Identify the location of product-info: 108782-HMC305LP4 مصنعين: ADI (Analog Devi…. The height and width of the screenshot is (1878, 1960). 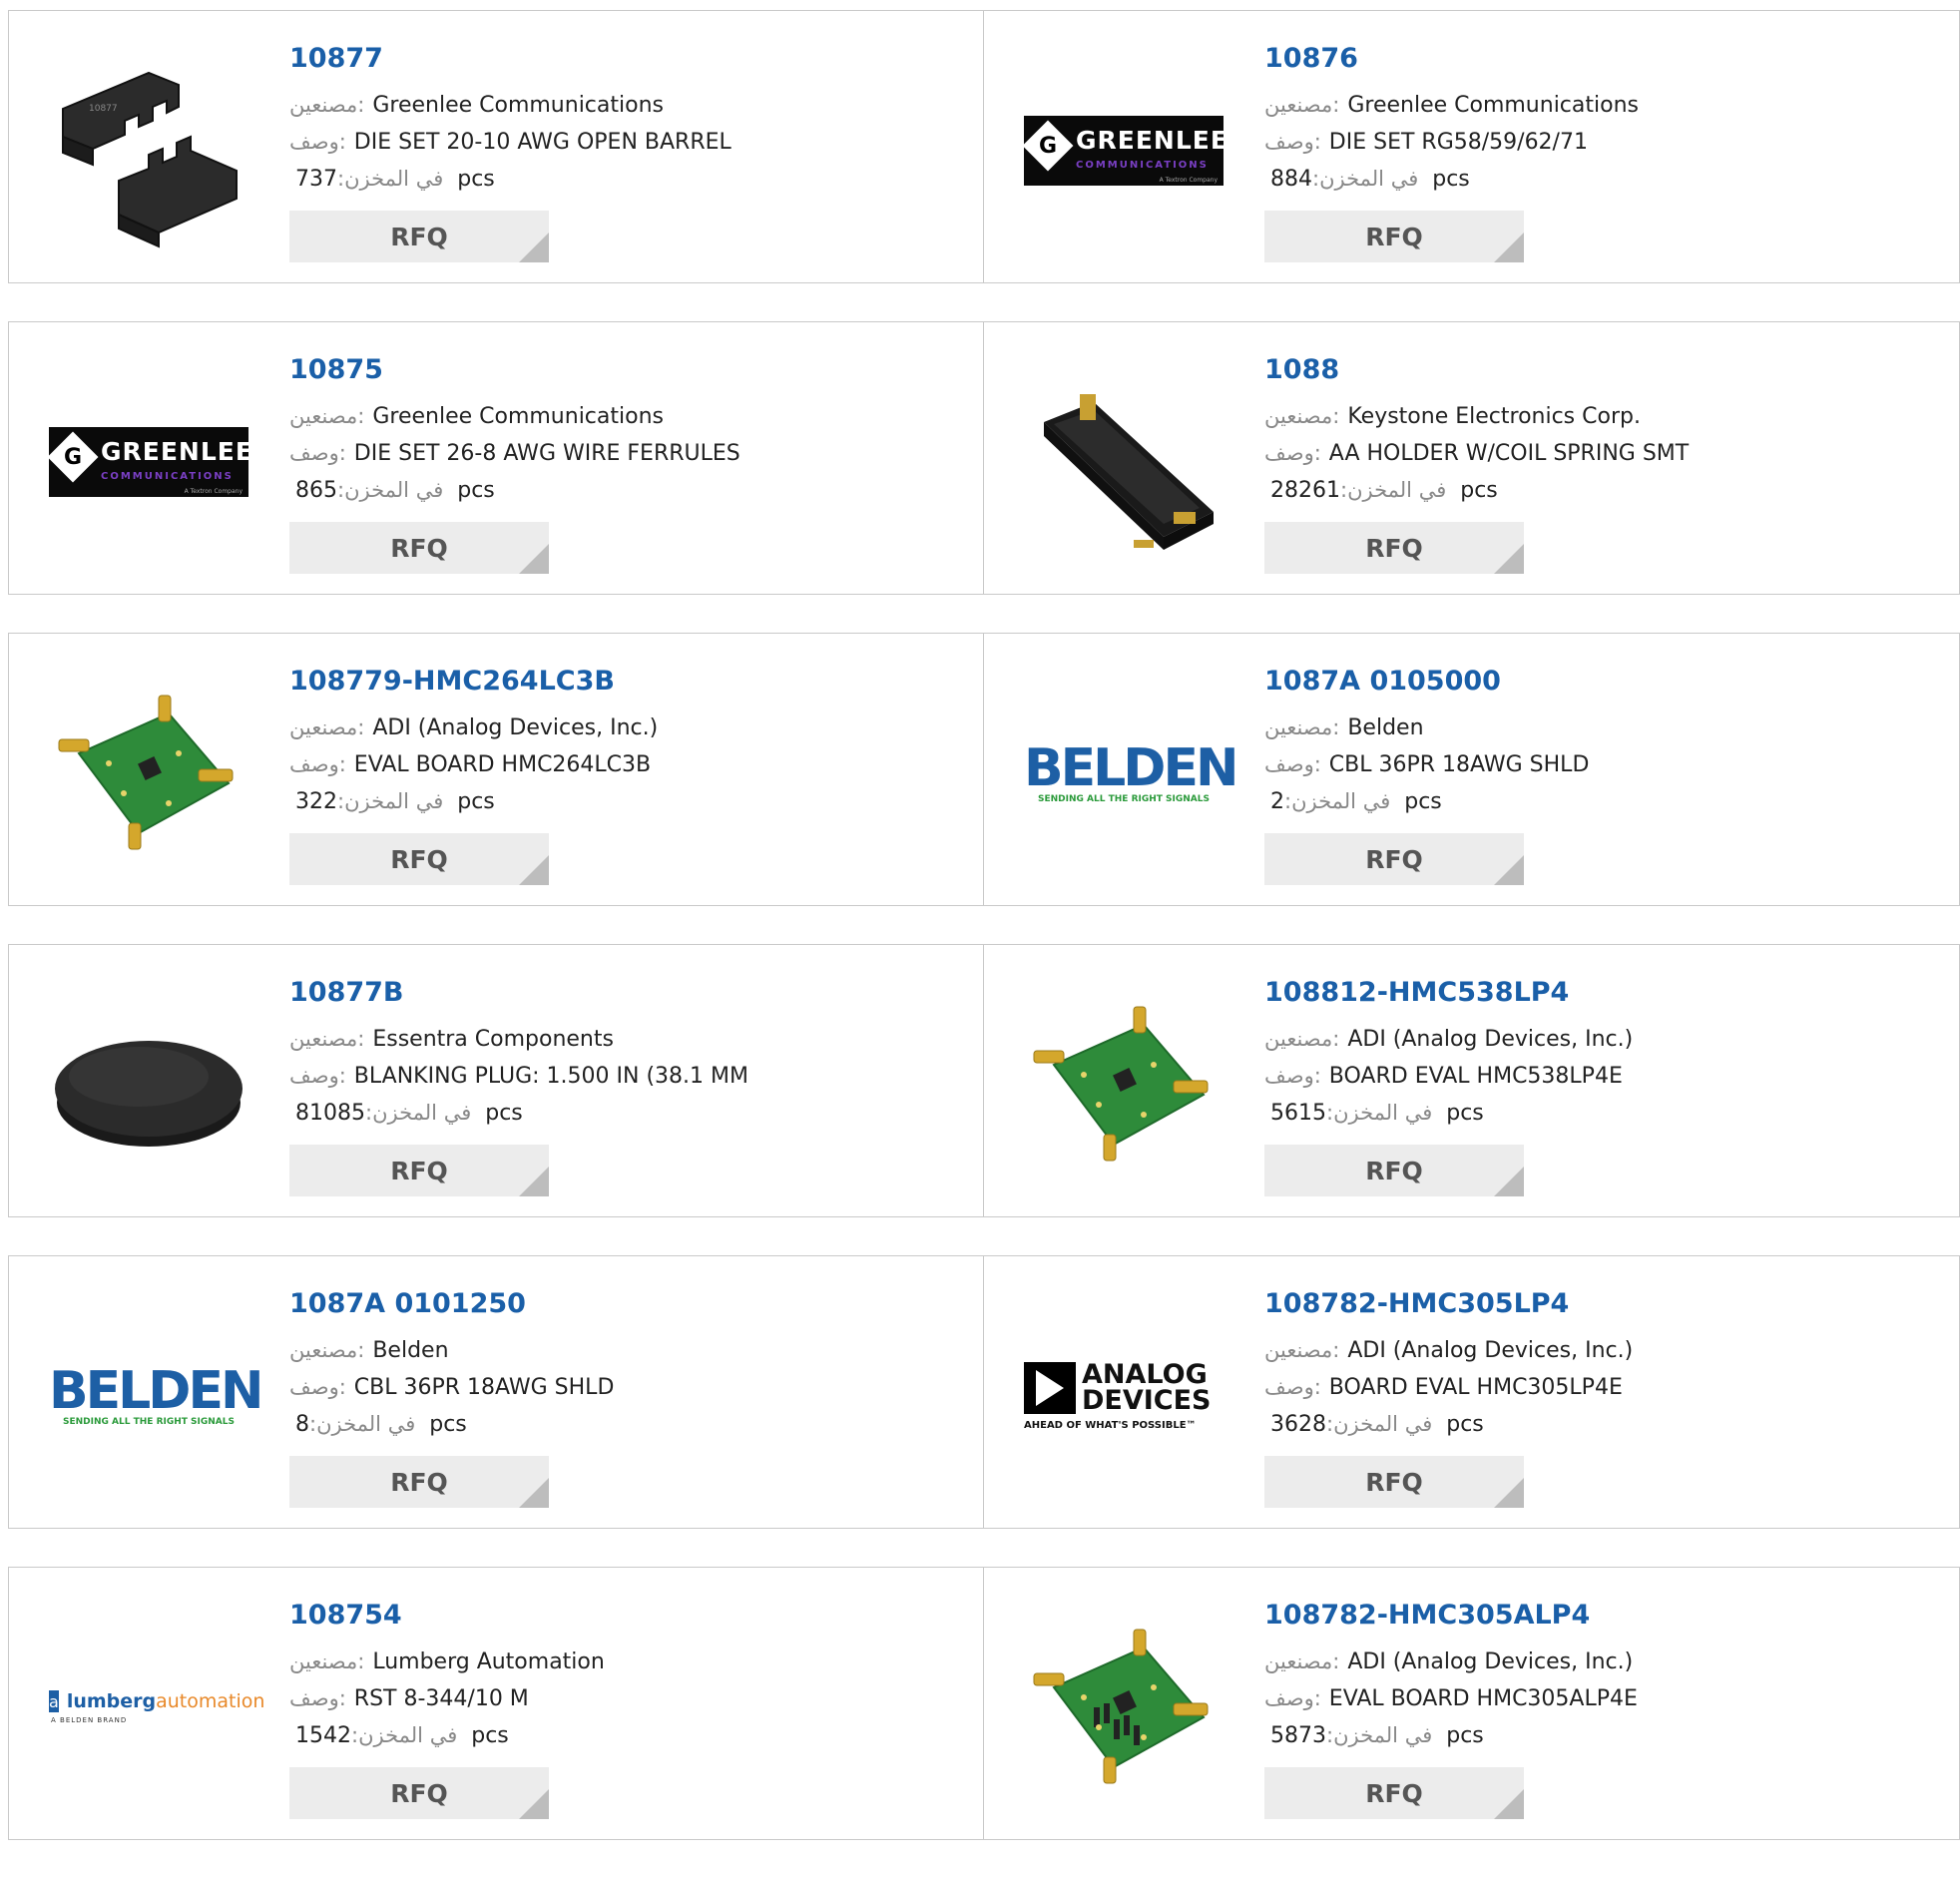
(1606, 1364).